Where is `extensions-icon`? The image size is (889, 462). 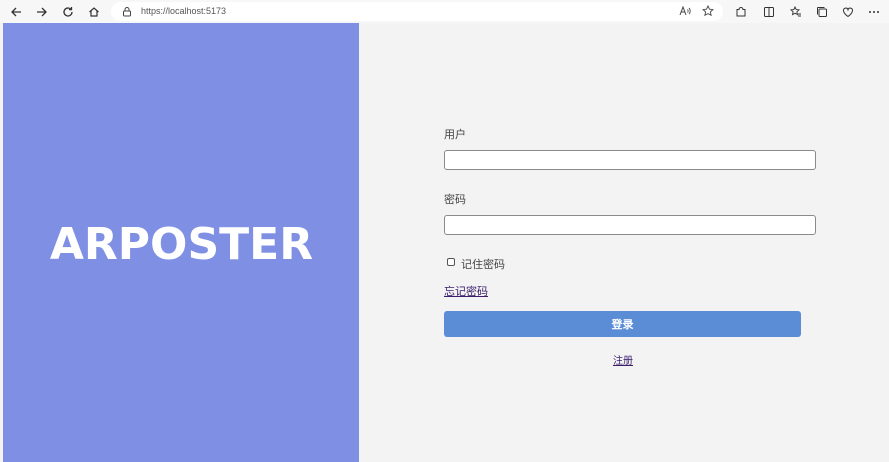 extensions-icon is located at coordinates (741, 12).